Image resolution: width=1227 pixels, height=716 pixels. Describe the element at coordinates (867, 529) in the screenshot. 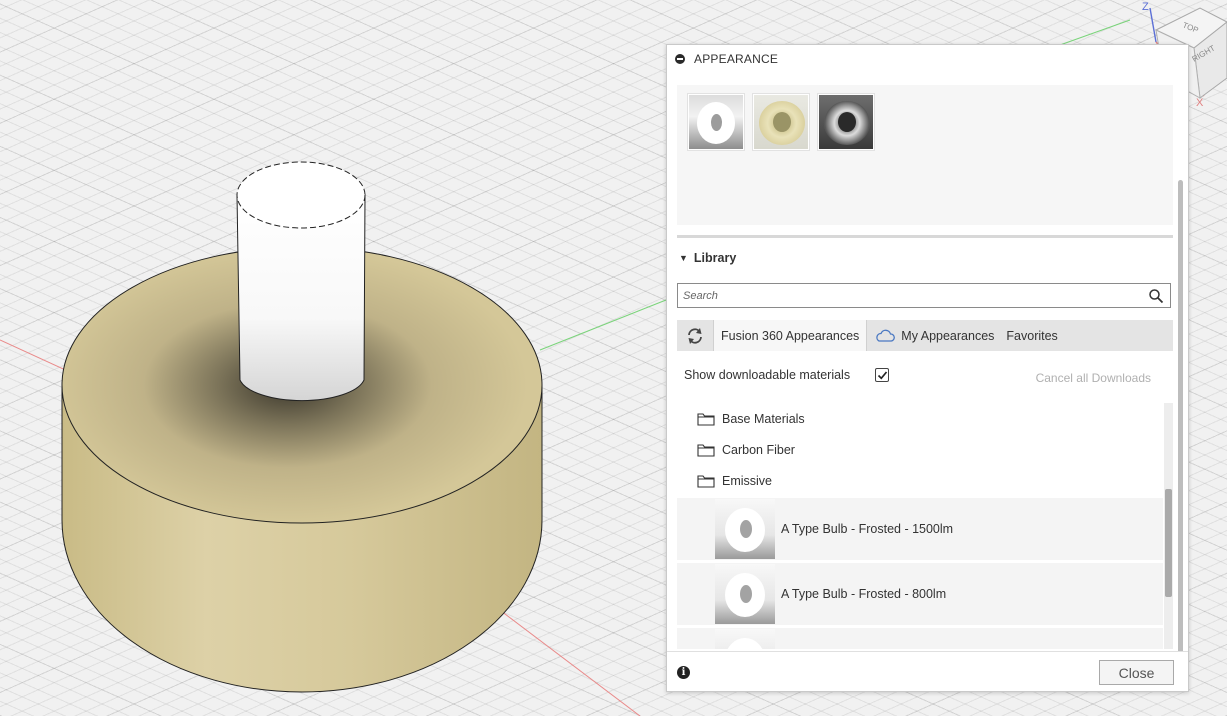

I see `material-name: A Type Bulb - Frosted - 1500lm` at that location.